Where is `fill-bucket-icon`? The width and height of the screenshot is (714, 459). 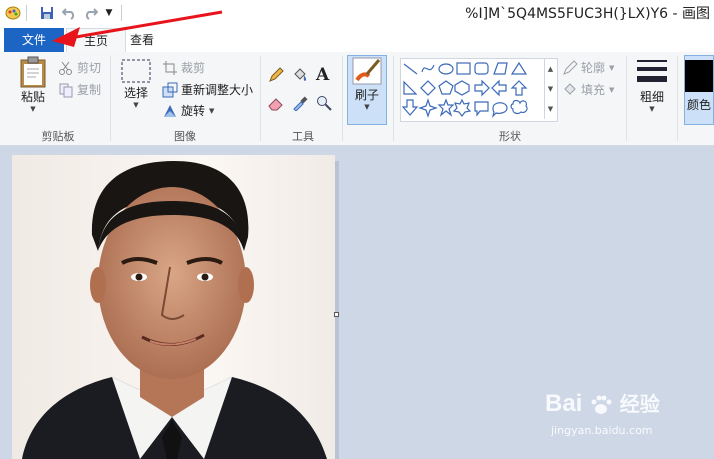 fill-bucket-icon is located at coordinates (570, 88).